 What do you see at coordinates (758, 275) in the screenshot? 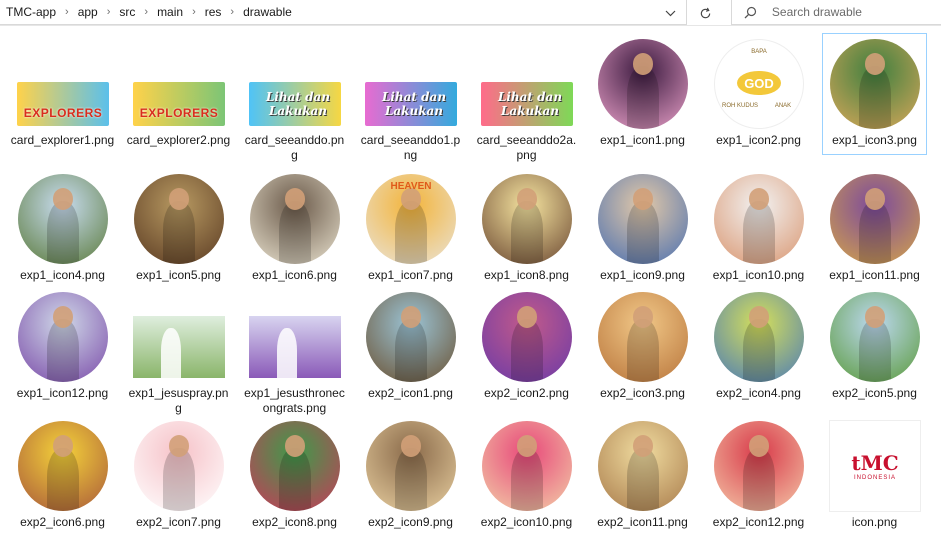
I see `file-name-label: exp1_icon10.png` at bounding box center [758, 275].